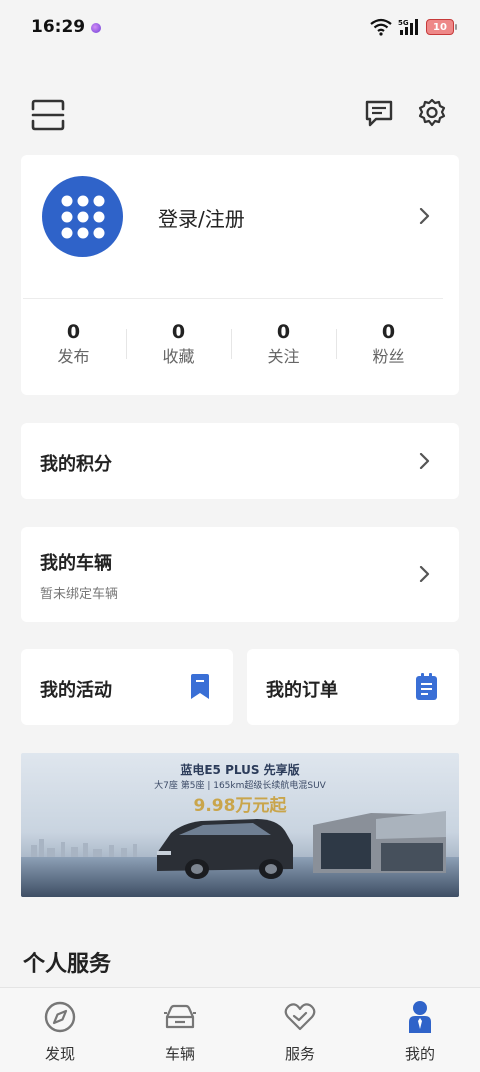 The width and height of the screenshot is (480, 1072). Describe the element at coordinates (379, 113) in the screenshot. I see `message-icon` at that location.